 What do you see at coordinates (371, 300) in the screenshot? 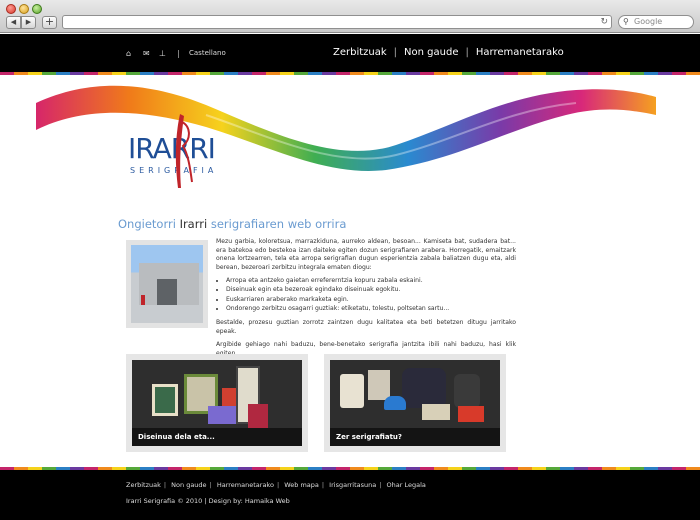
I see `list-item: Euskarriaren araberako markaketa egin.` at bounding box center [371, 300].